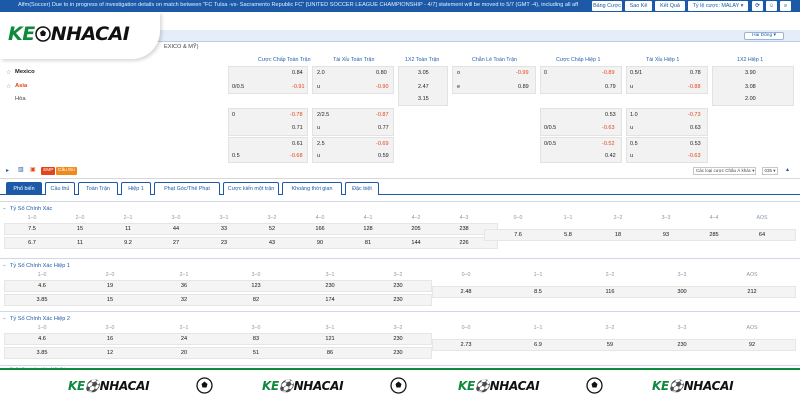 The height and width of the screenshot is (400, 800). What do you see at coordinates (770, 171) in the screenshot?
I see `market-count-select: 035 ▾` at bounding box center [770, 171].